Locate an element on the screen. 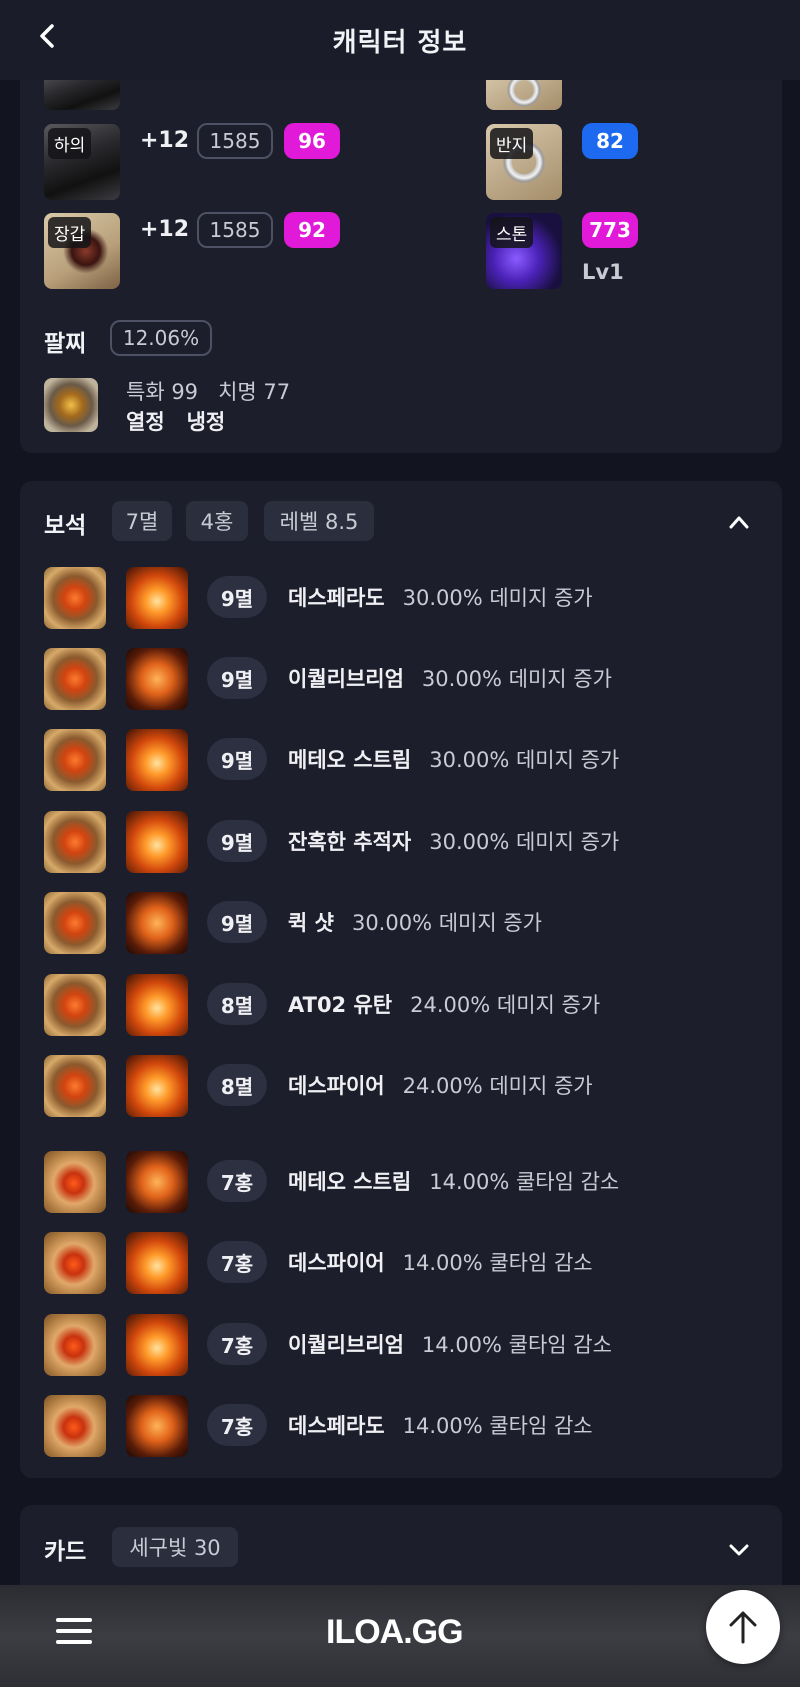 This screenshot has width=800, height=1687. bracelet-percent-badge: 12.06% is located at coordinates (161, 338).